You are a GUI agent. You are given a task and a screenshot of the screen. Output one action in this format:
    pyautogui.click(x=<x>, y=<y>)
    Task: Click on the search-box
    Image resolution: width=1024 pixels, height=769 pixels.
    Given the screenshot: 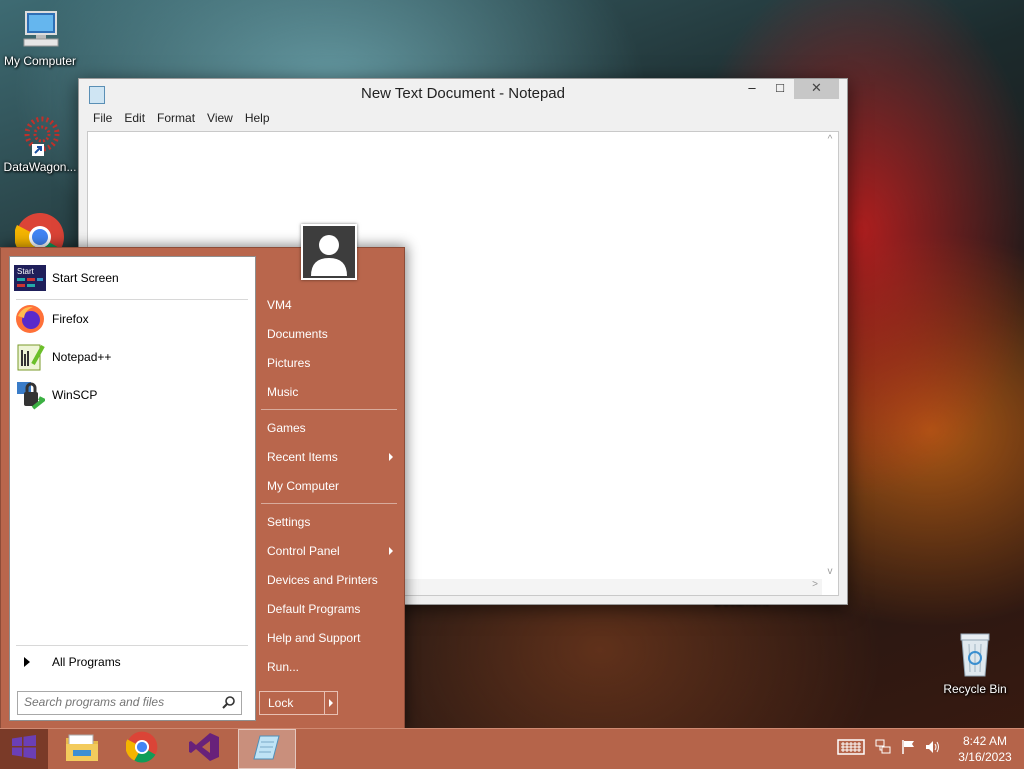 What is the action you would take?
    pyautogui.click(x=129, y=703)
    